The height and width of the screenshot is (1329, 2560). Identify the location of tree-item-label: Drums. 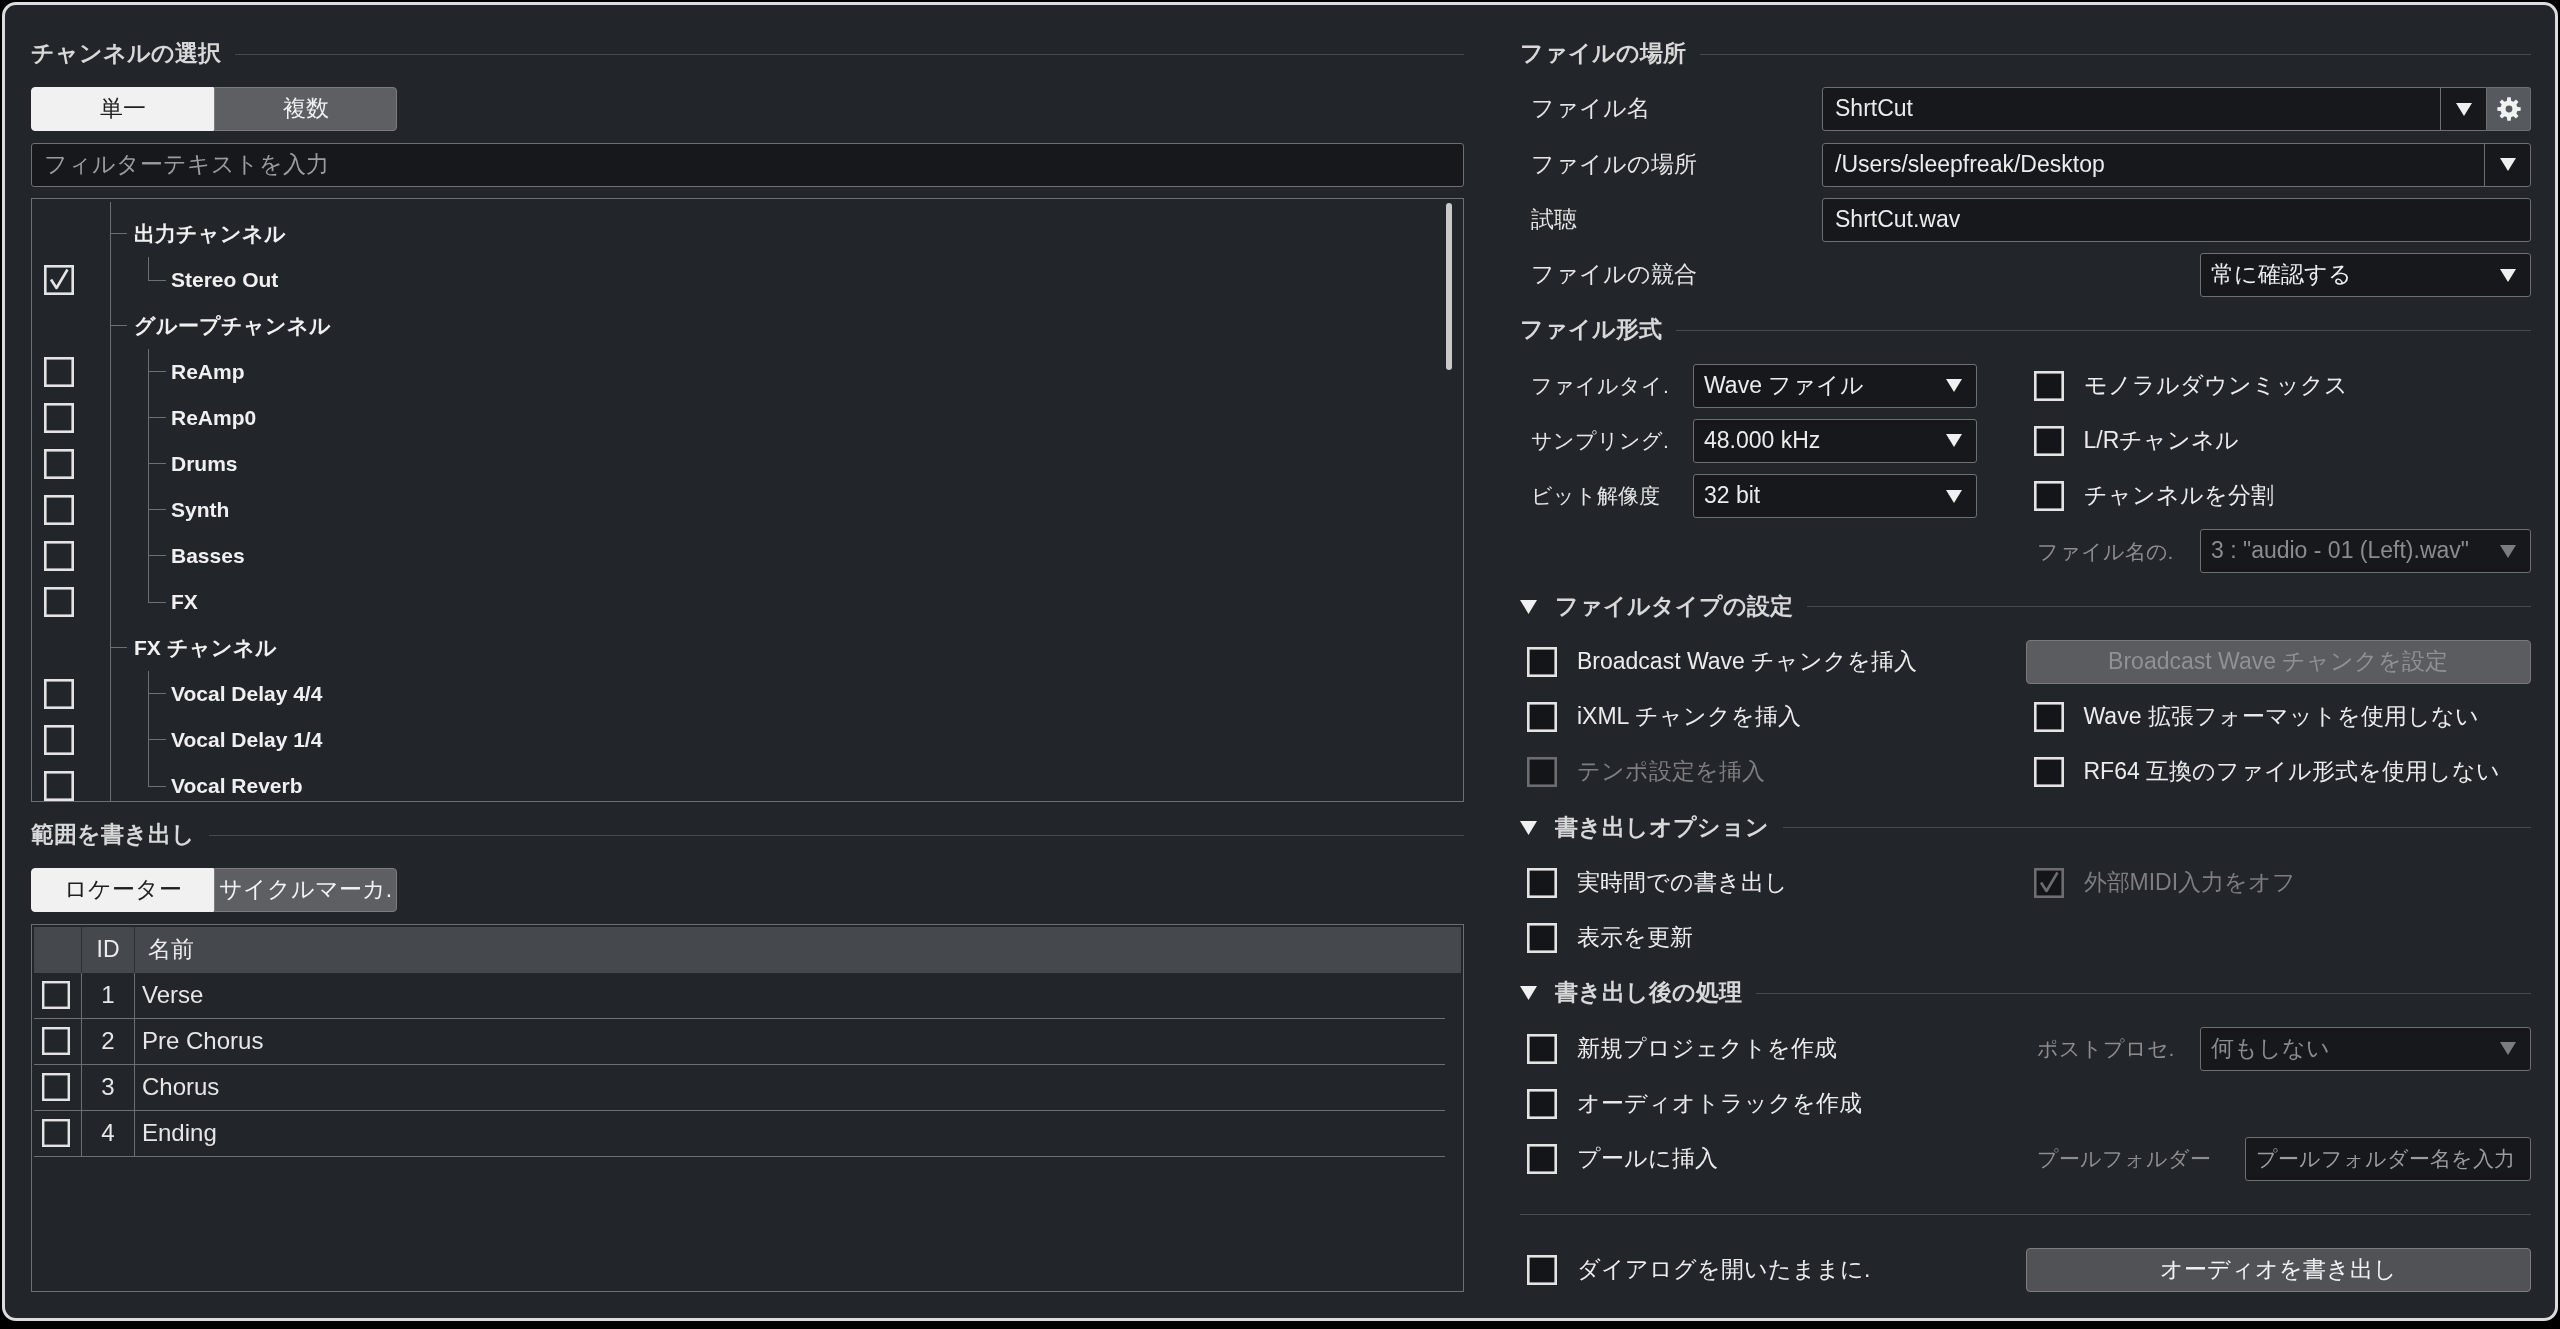
(204, 464).